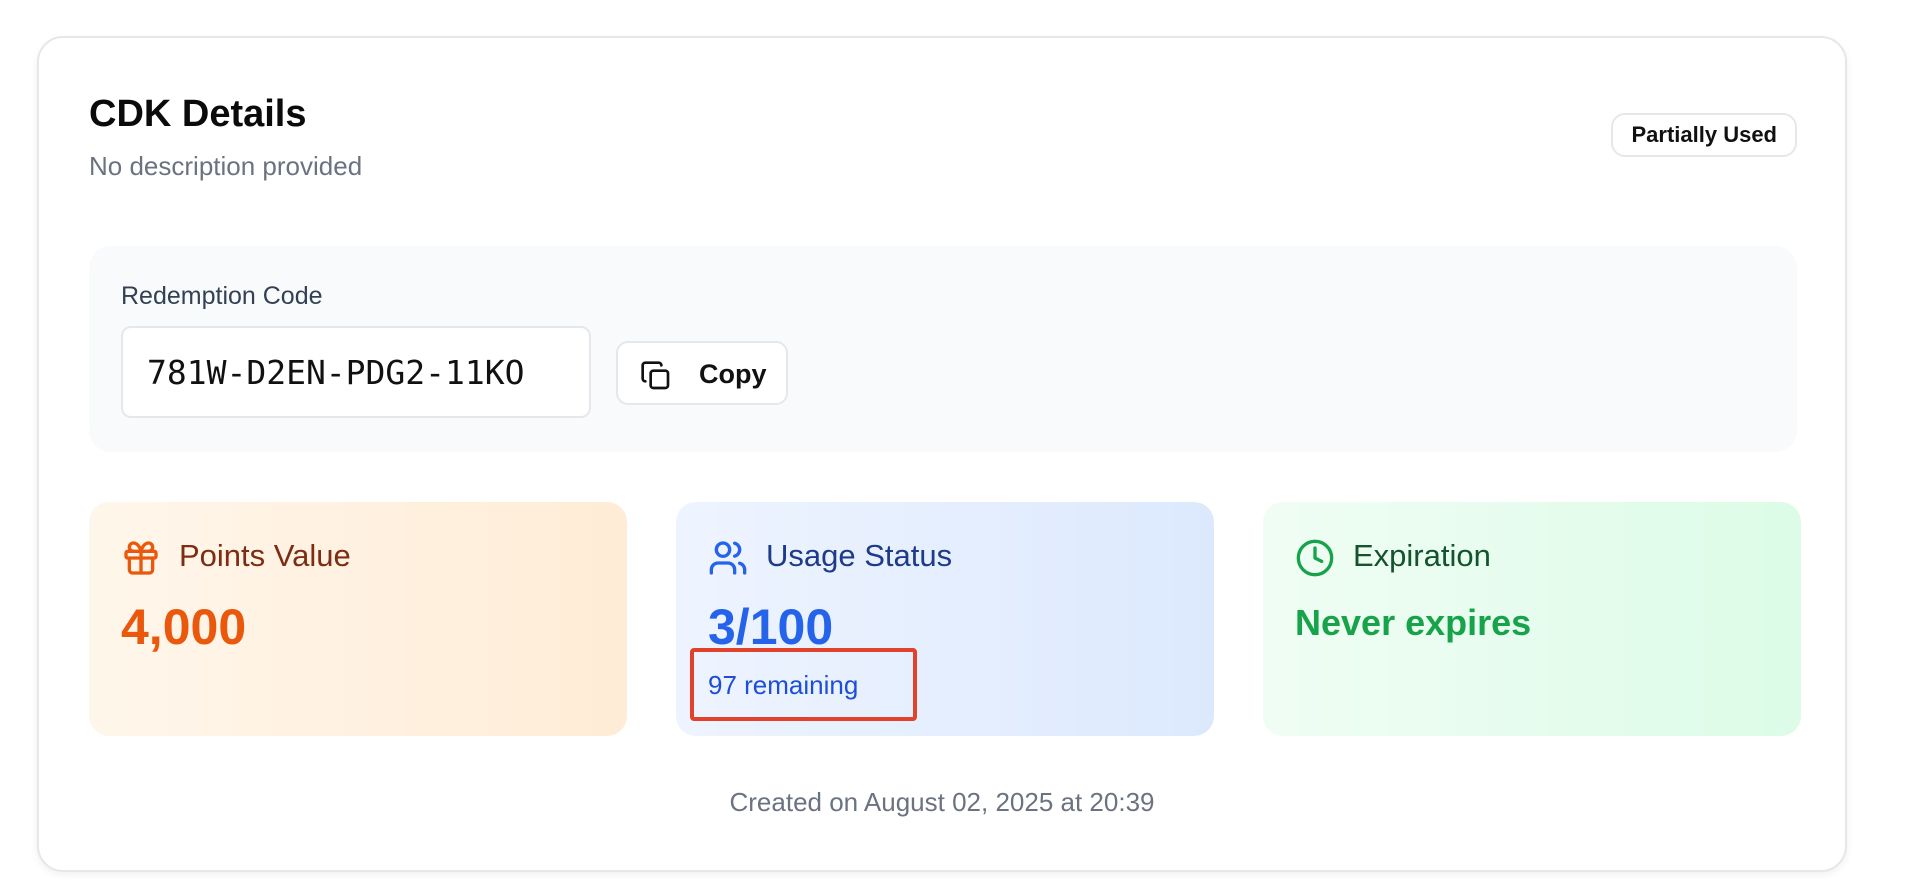  I want to click on redemption-code-value: 781W-D2EN-PDG2-11KO, so click(356, 372).